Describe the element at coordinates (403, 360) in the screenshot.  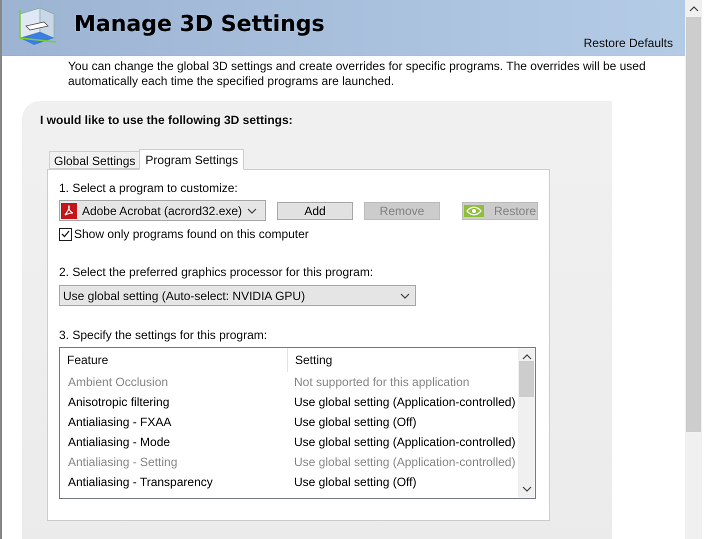
I see `column-header: Setting` at that location.